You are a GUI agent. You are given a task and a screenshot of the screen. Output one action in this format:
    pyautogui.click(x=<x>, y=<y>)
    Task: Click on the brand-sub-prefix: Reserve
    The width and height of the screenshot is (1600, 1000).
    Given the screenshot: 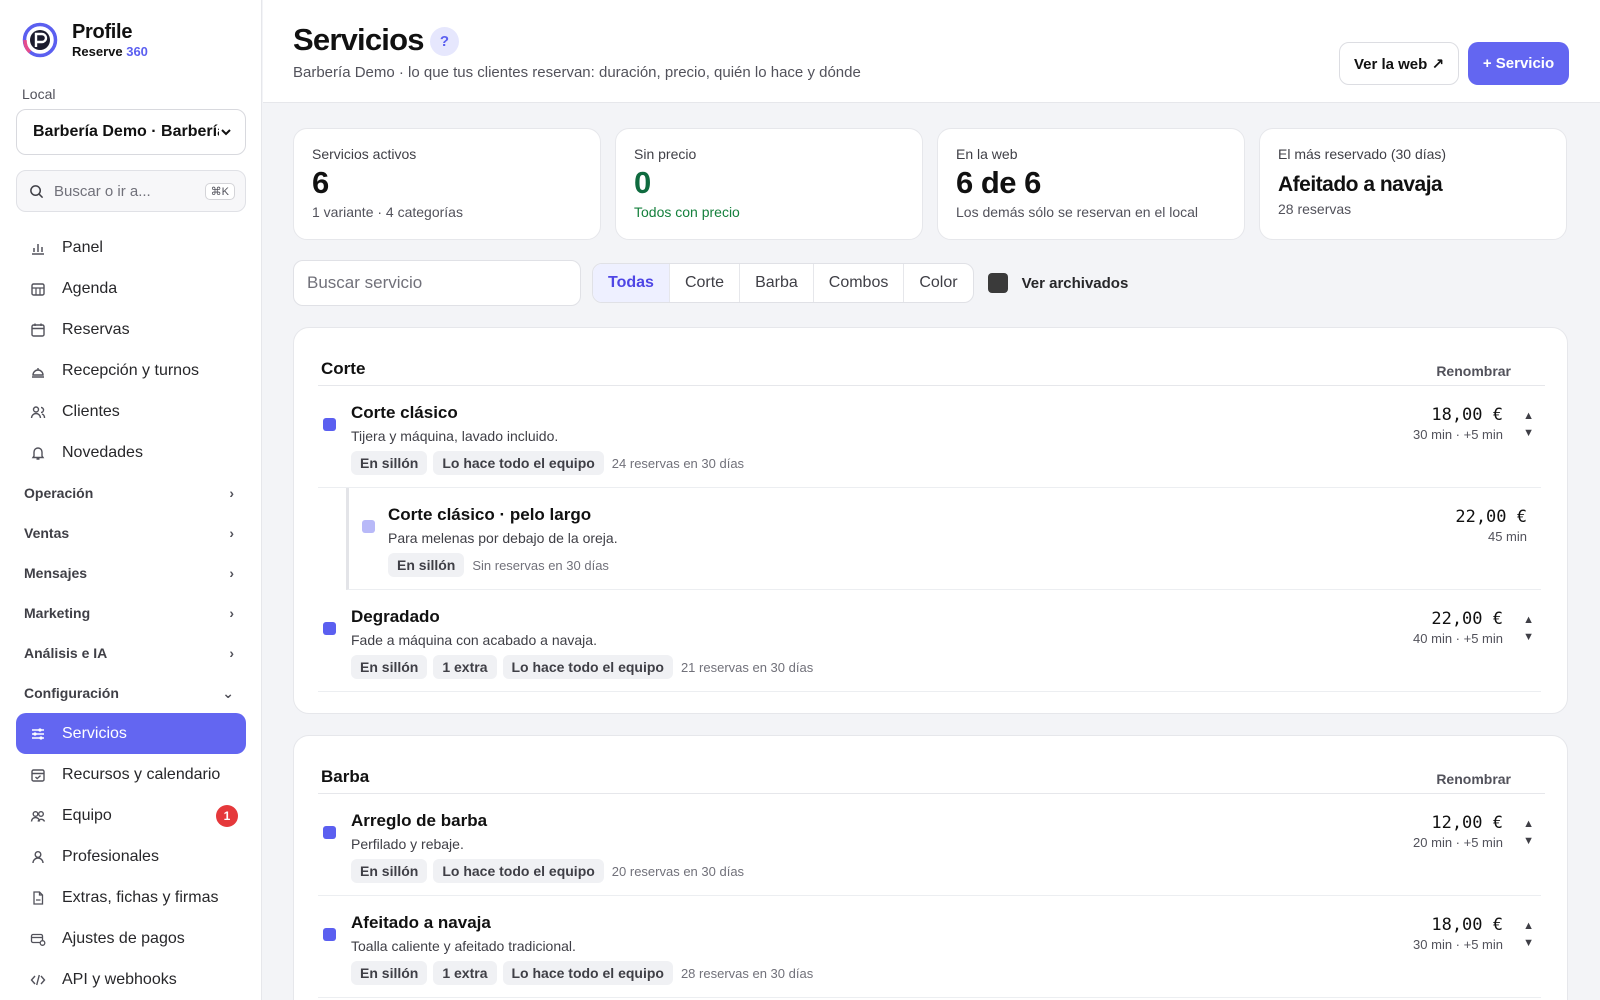 What is the action you would take?
    pyautogui.click(x=99, y=51)
    